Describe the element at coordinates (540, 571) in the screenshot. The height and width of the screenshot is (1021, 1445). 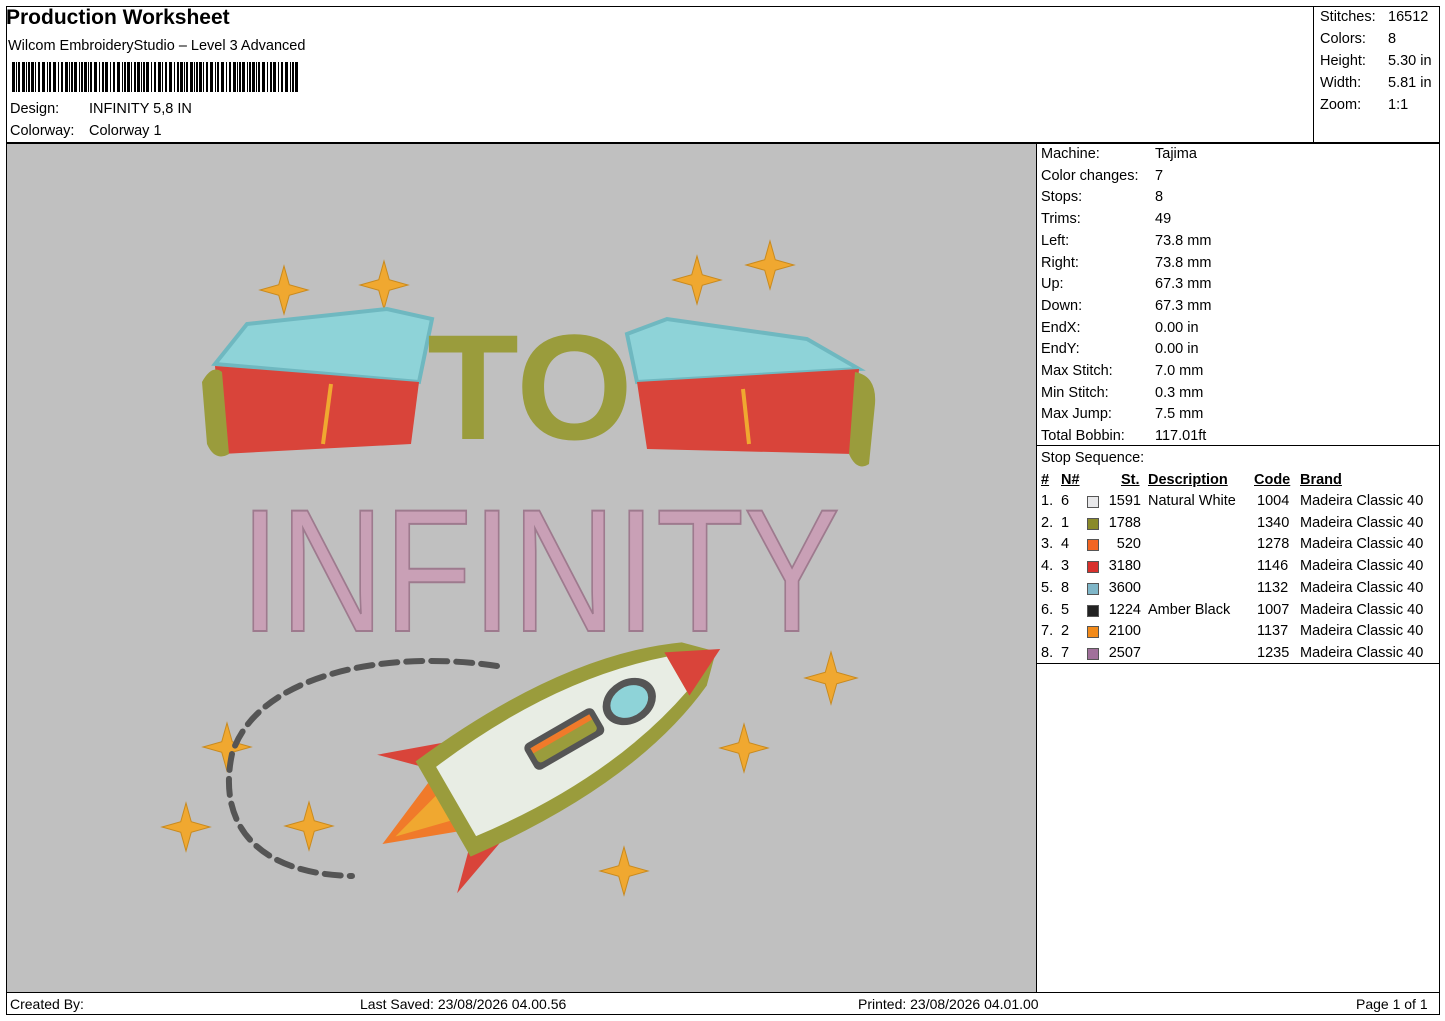
I see `infinity-text: INFINITY` at that location.